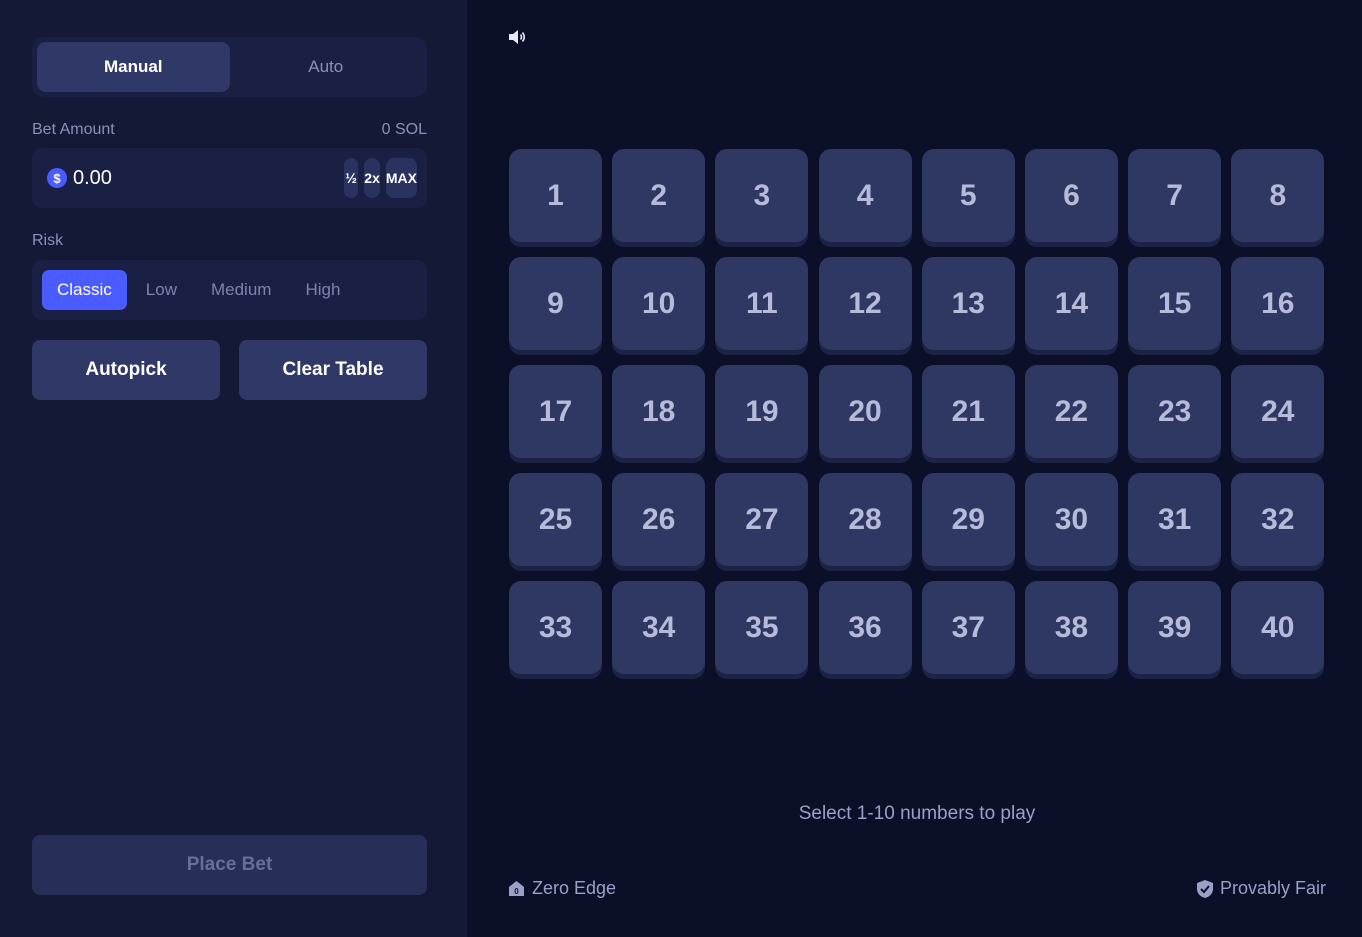 This screenshot has width=1362, height=937. I want to click on number-tile: 3, so click(762, 195).